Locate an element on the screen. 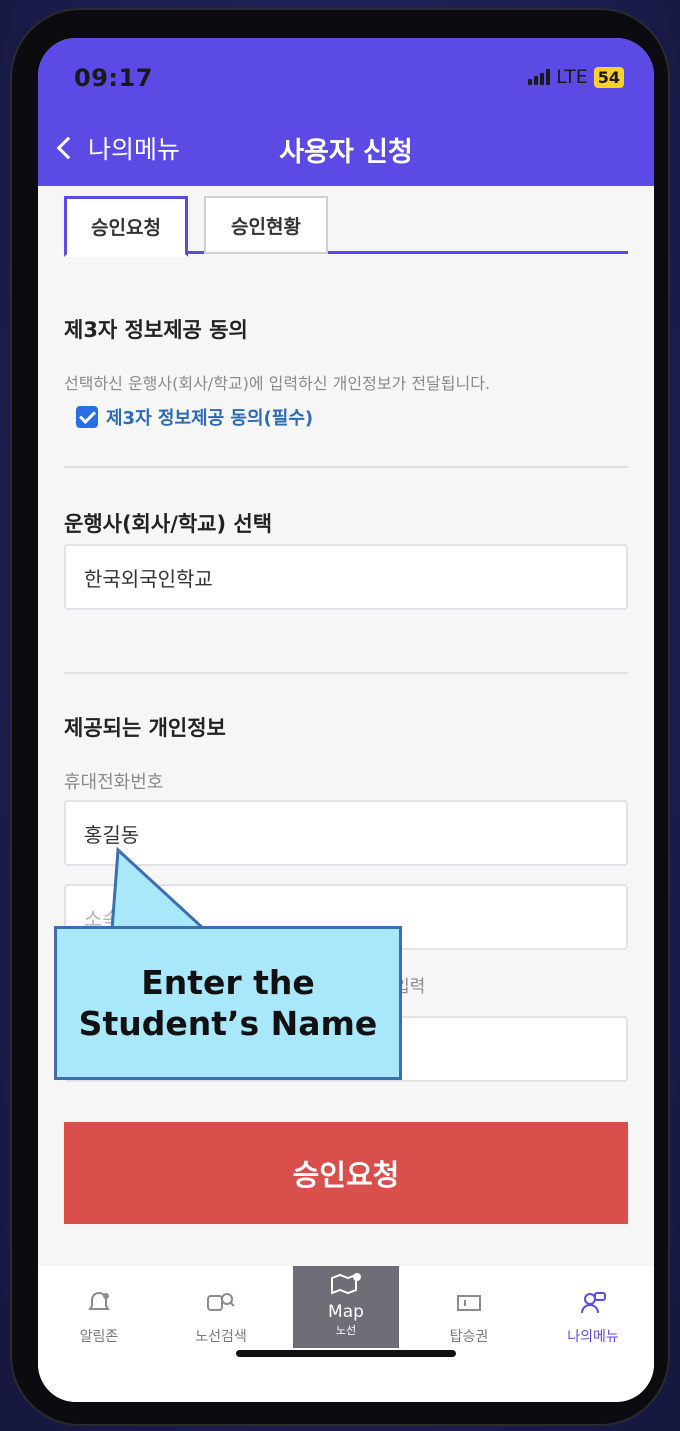  nav-item-map: Map 노선 is located at coordinates (346, 1307).